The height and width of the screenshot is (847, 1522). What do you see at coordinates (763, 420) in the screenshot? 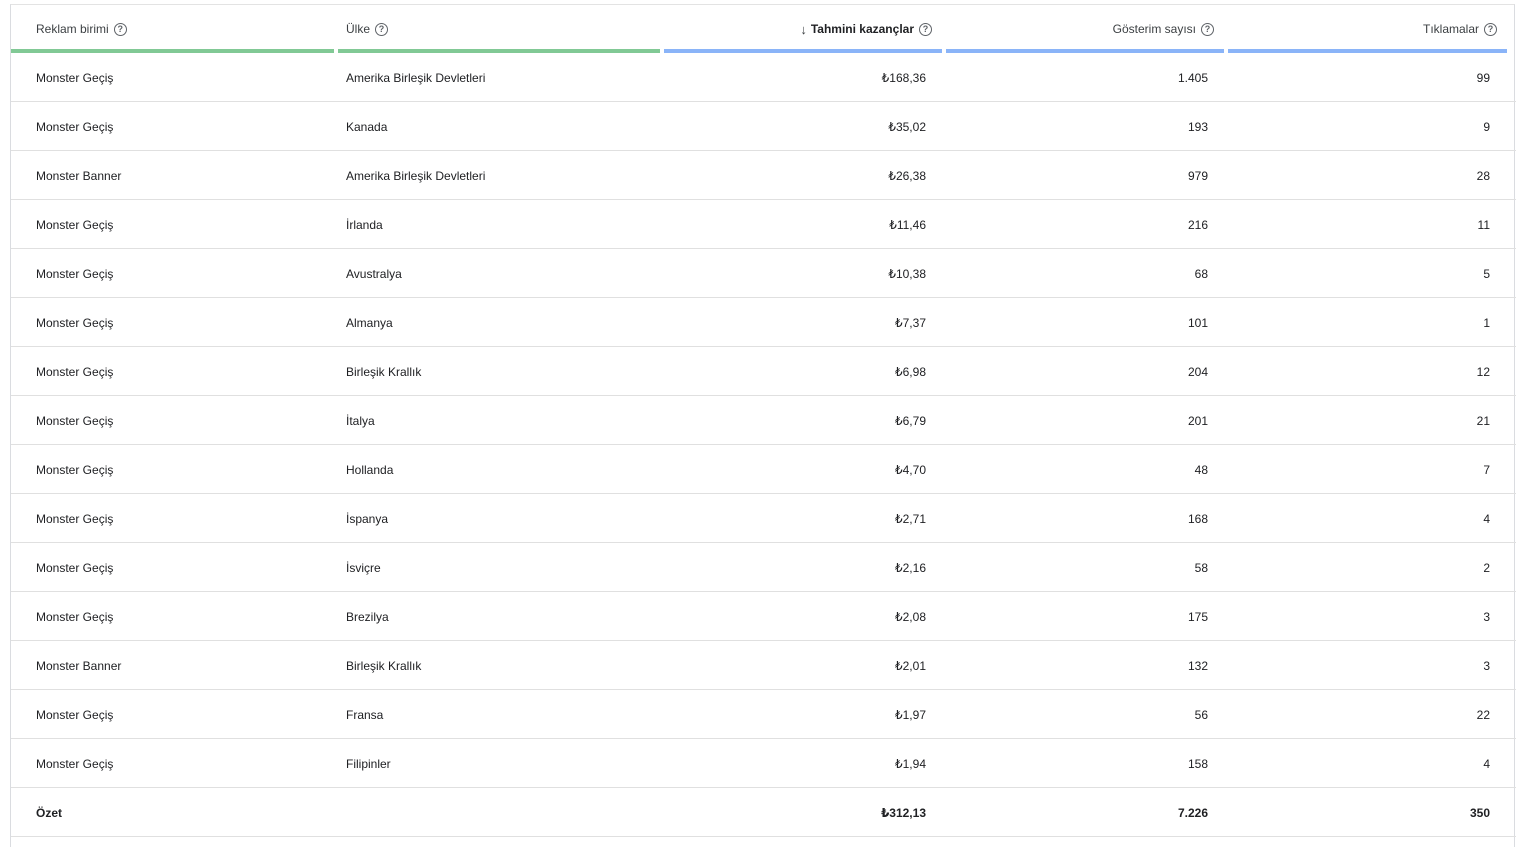
I see `table-row: Monster Geçiş İtalya ₺6,79 201 21` at bounding box center [763, 420].